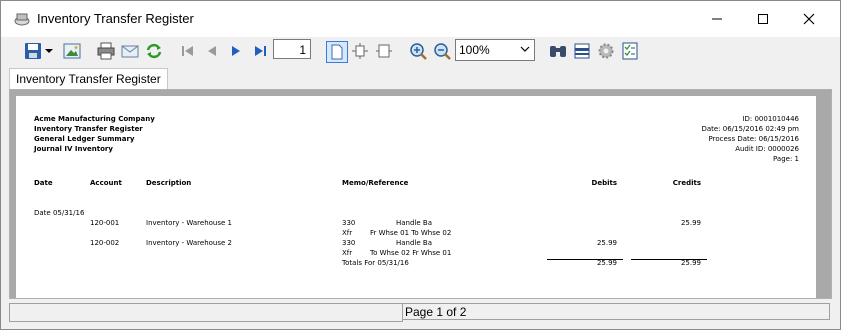 The image size is (841, 330). I want to click on status-panel-left, so click(206, 312).